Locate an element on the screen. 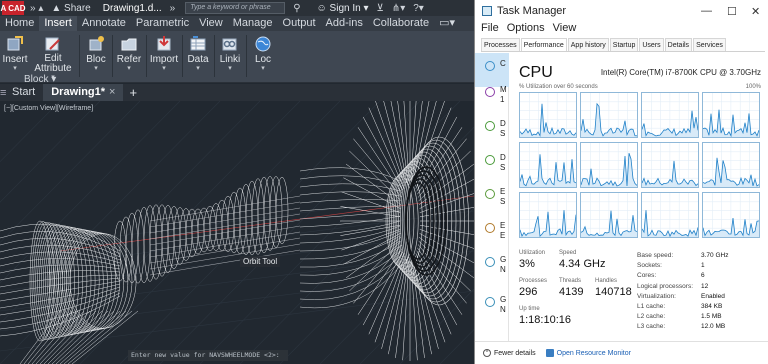 This screenshot has height=364, width=768. tab-services: Services is located at coordinates (709, 44).